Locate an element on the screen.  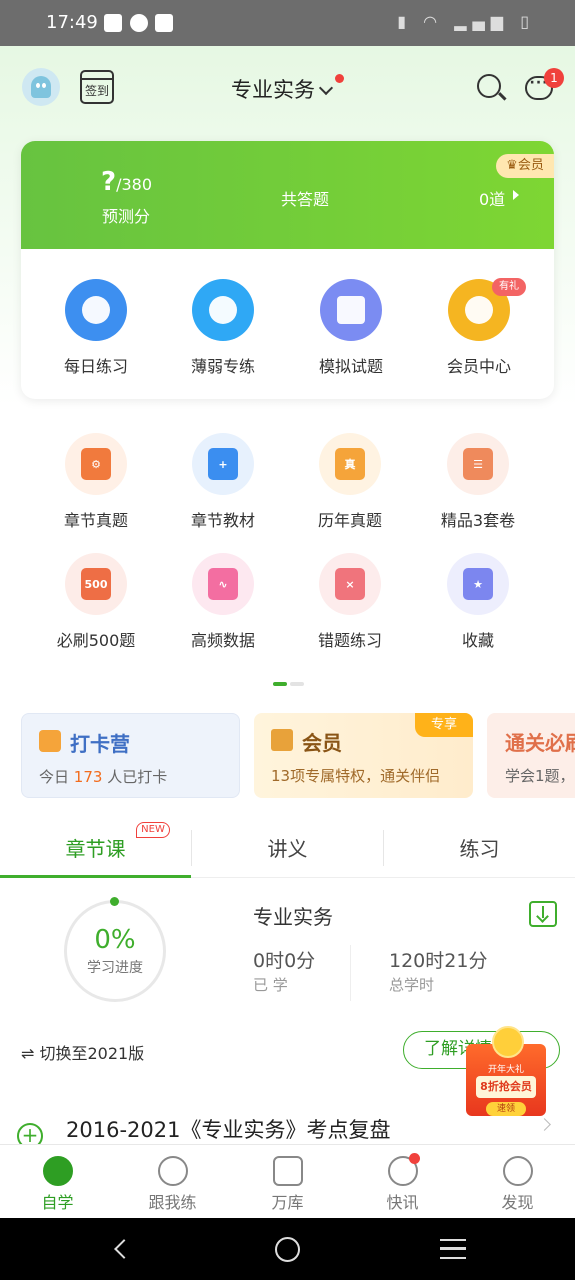
download-icon is located at coordinates (543, 914).